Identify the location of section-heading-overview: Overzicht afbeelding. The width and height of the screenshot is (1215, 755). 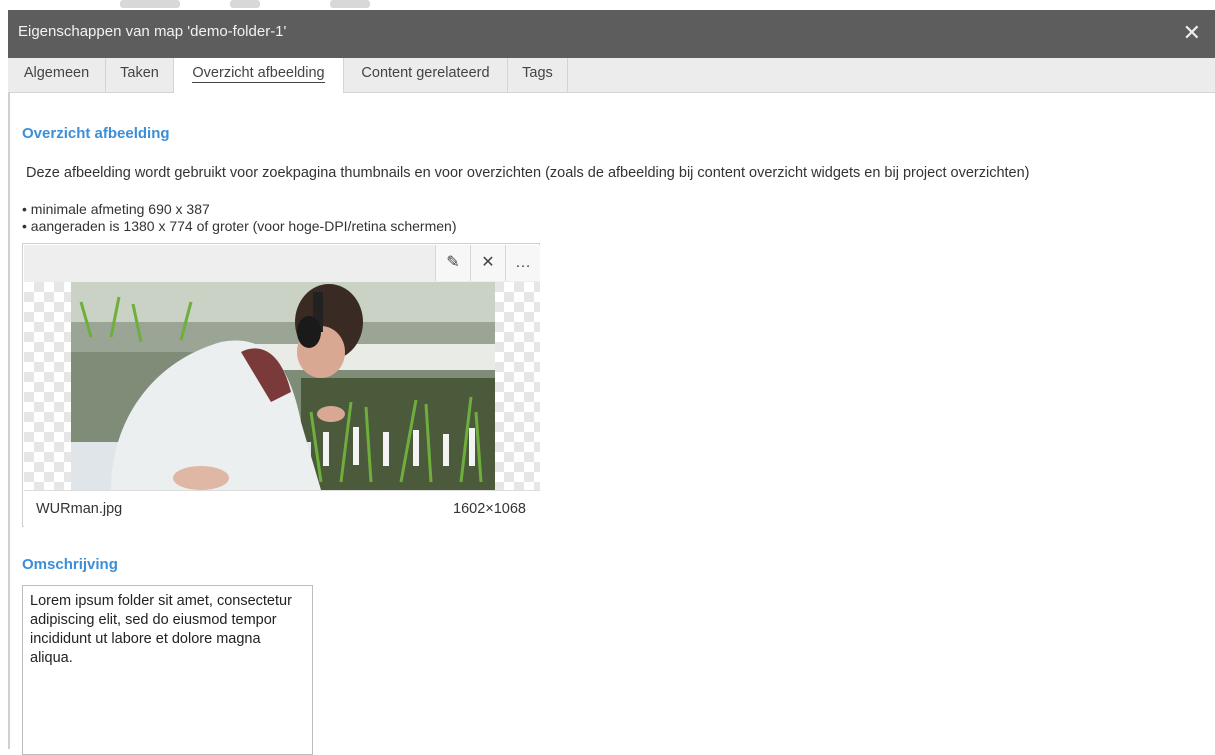
(96, 133).